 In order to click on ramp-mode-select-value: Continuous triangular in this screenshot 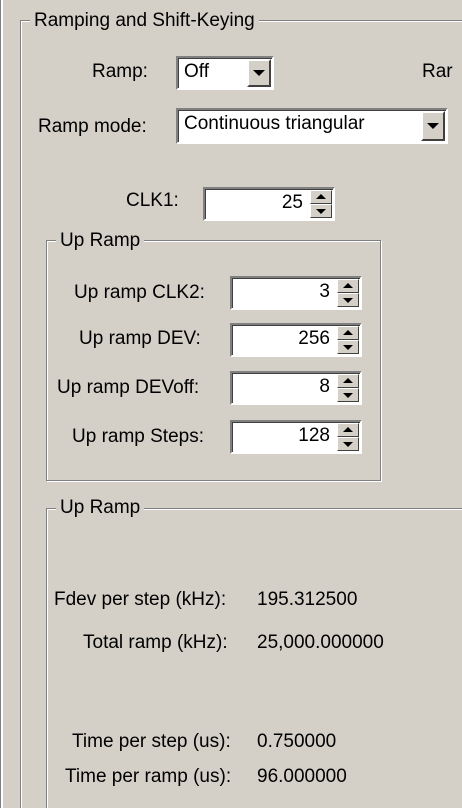, I will do `click(274, 123)`.